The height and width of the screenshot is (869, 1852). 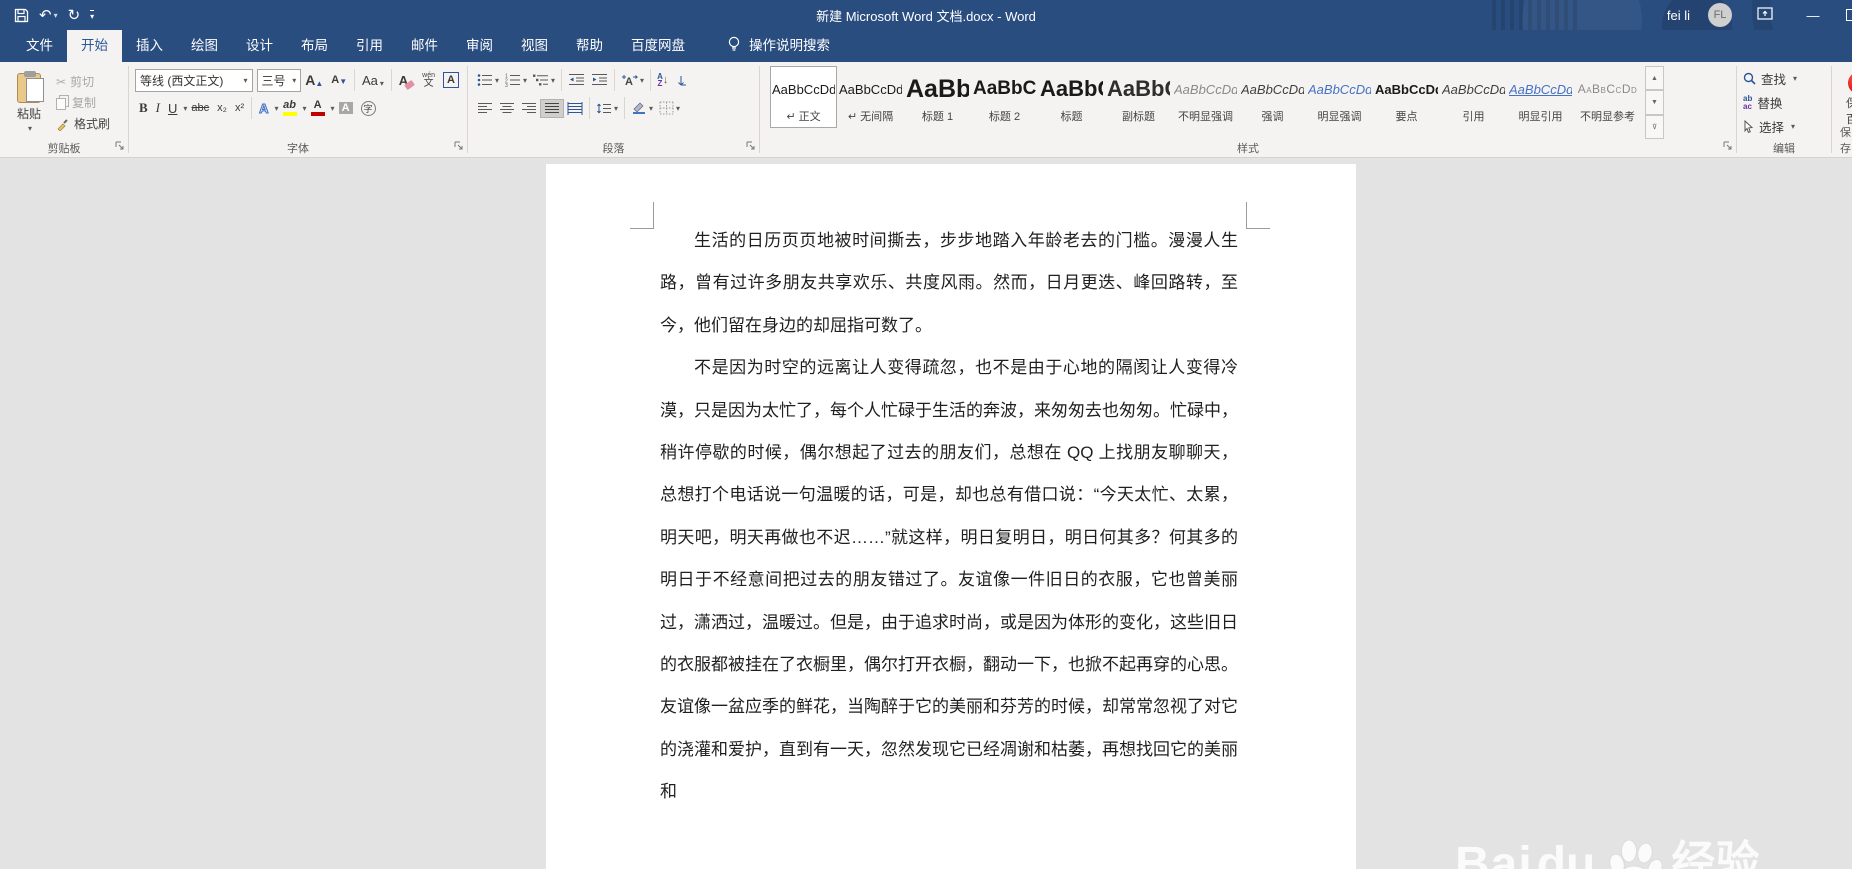 What do you see at coordinates (479, 44) in the screenshot?
I see `tab-review: 审阅` at bounding box center [479, 44].